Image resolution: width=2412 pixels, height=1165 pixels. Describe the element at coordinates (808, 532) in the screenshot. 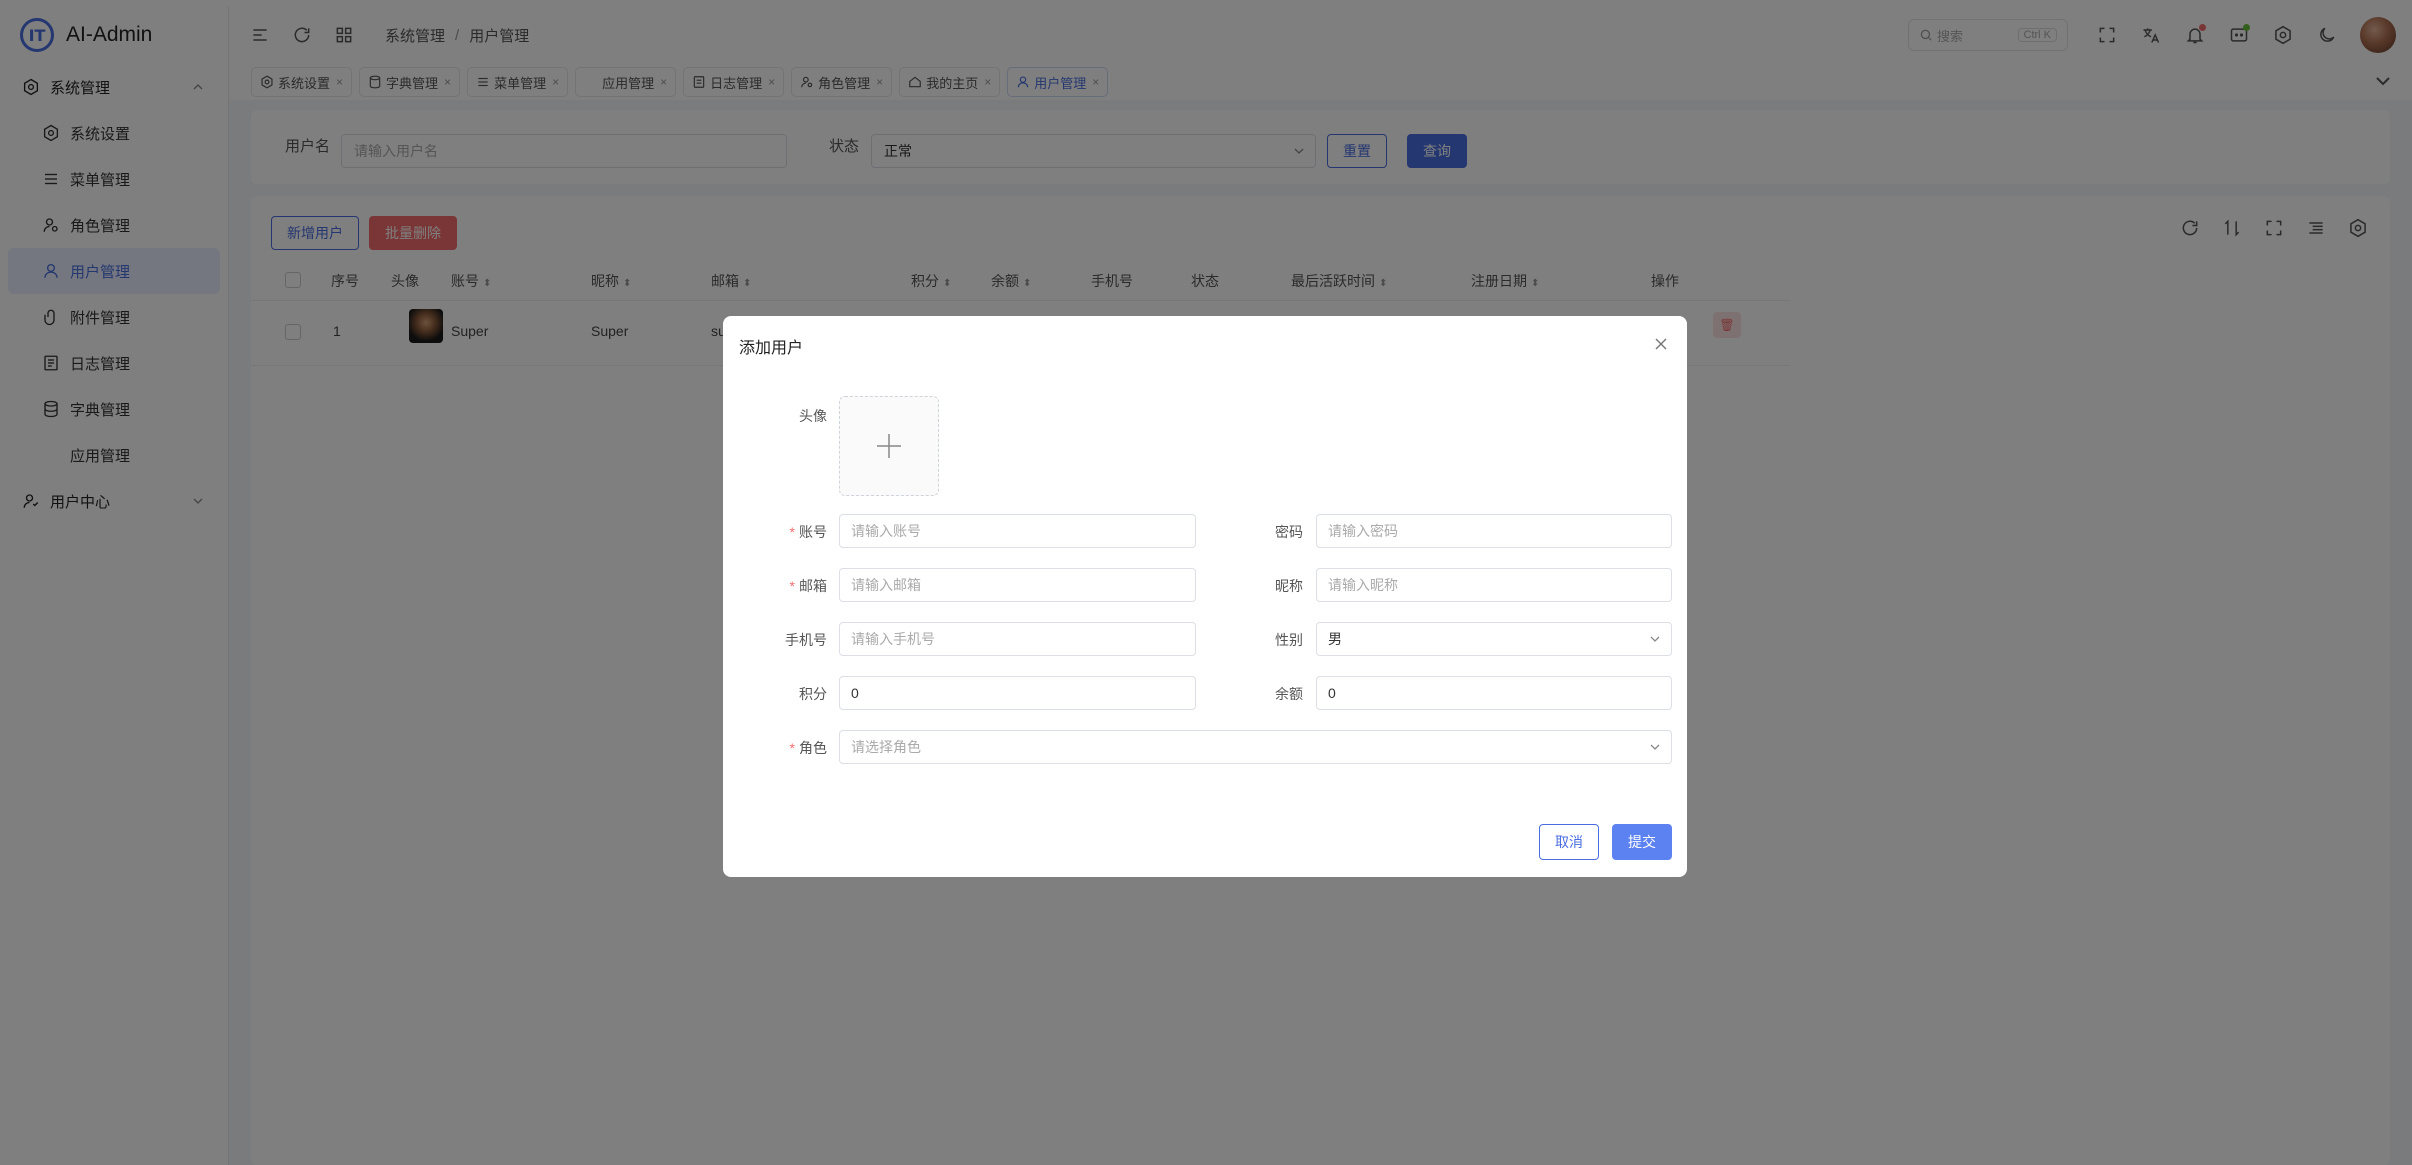

I see `account-label: * 账号` at that location.